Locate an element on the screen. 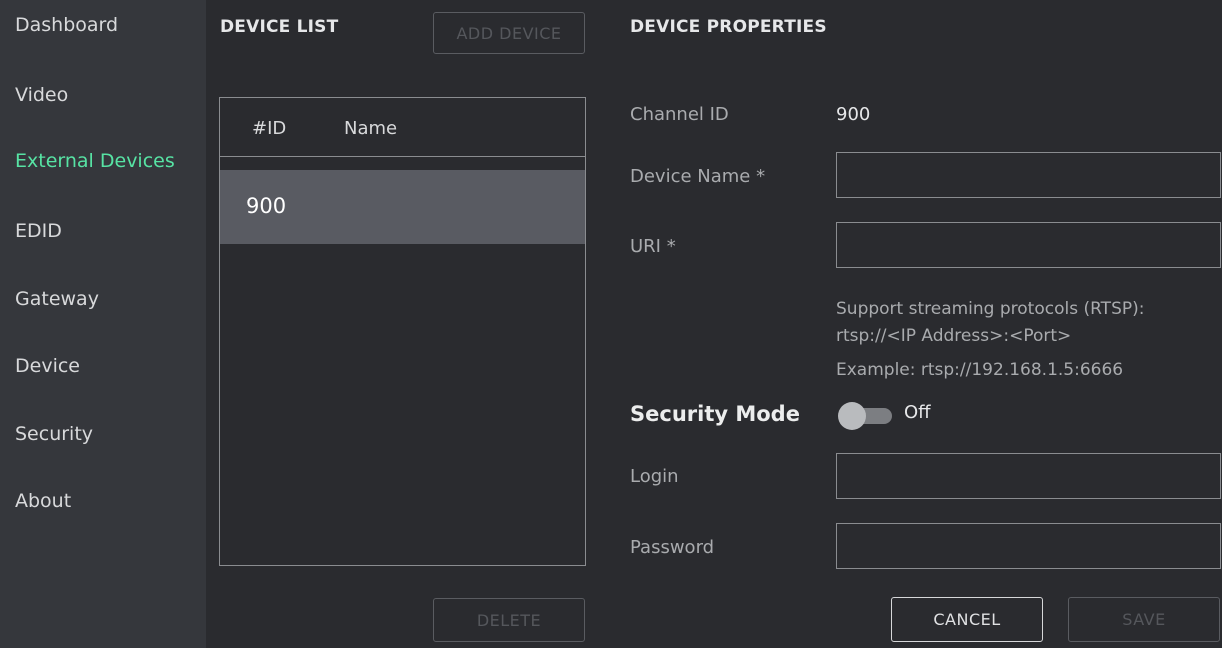  password-field is located at coordinates (1028, 546).